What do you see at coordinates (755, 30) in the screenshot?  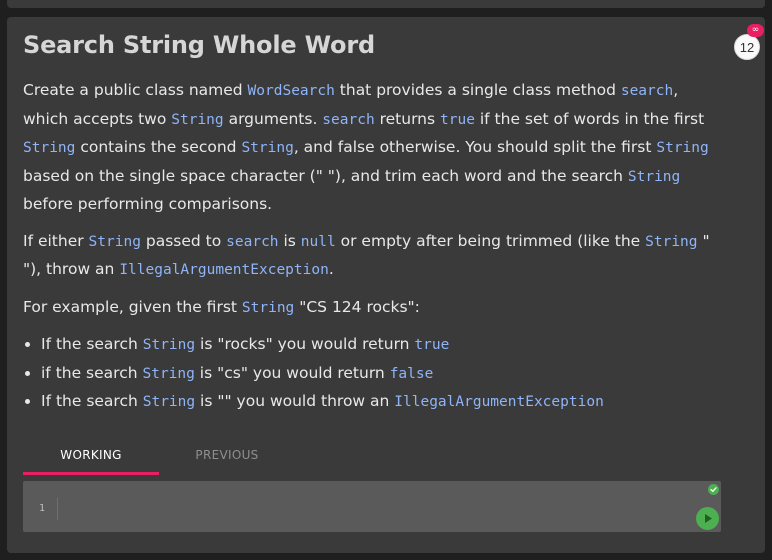 I see `infinity-badge: ∞` at bounding box center [755, 30].